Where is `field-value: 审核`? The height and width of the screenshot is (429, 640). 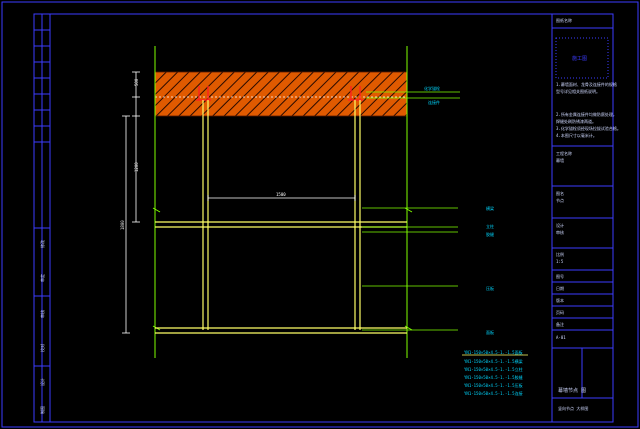 field-value: 审核 is located at coordinates (560, 232).